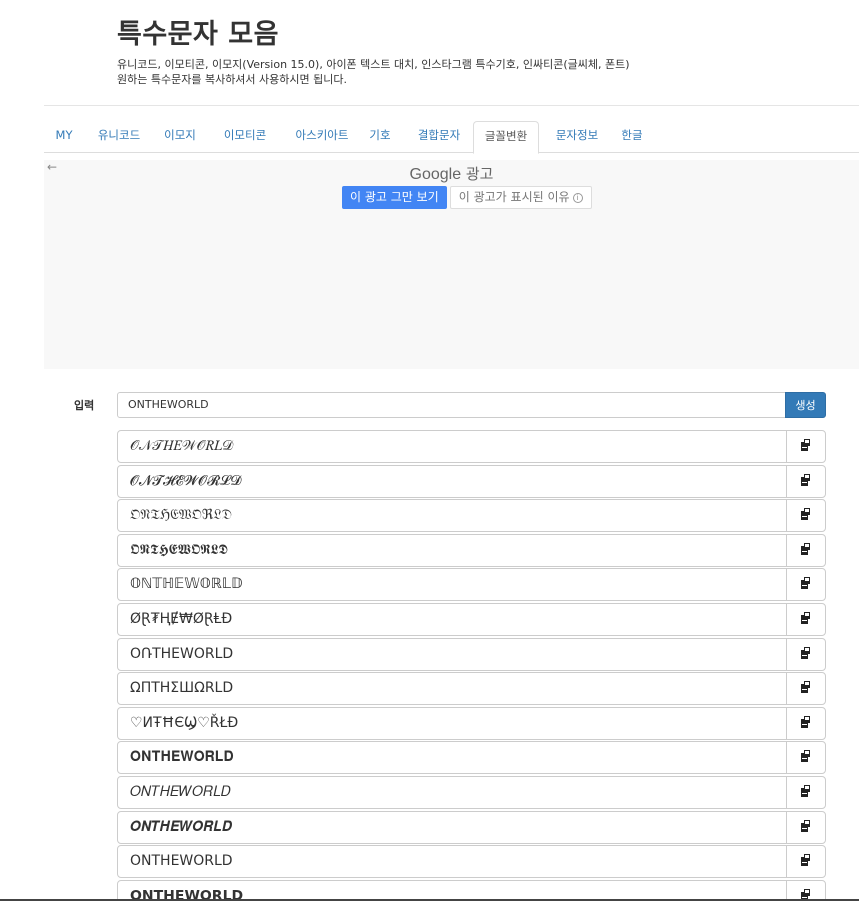  I want to click on ad-heading: Google 광고, so click(451, 173).